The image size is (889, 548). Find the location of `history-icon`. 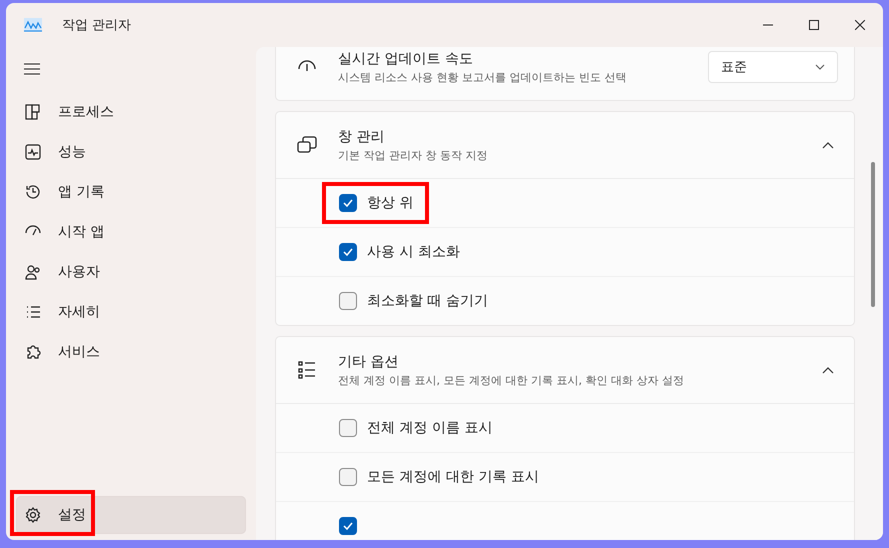

history-icon is located at coordinates (33, 192).